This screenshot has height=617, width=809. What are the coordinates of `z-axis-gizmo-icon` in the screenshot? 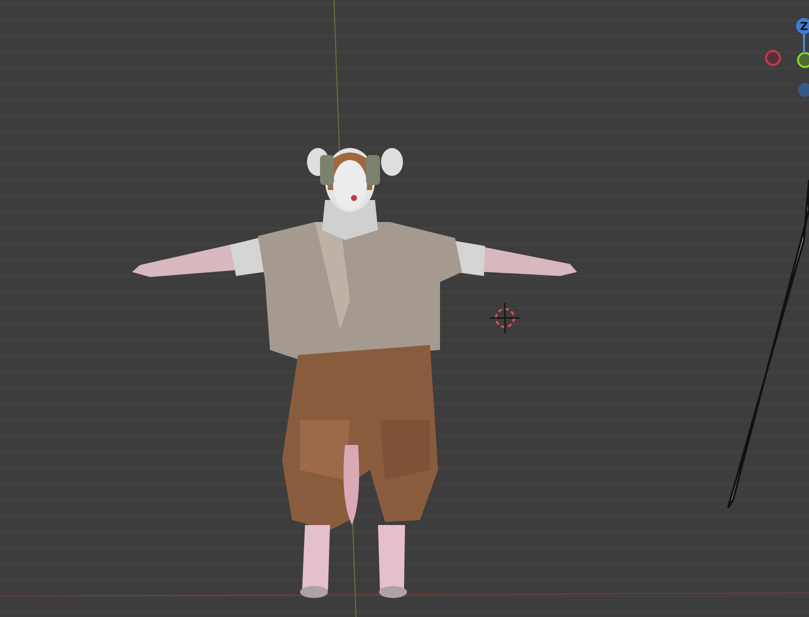 It's located at (802, 35).